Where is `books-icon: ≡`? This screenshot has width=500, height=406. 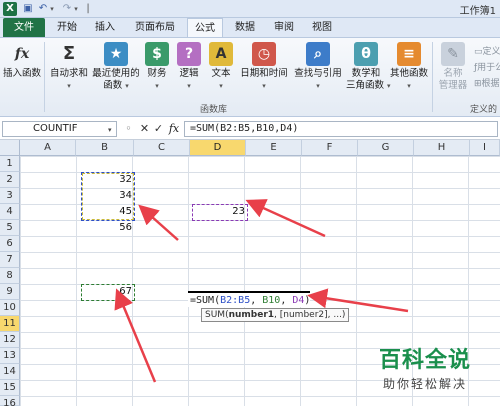 books-icon: ≡ is located at coordinates (409, 54).